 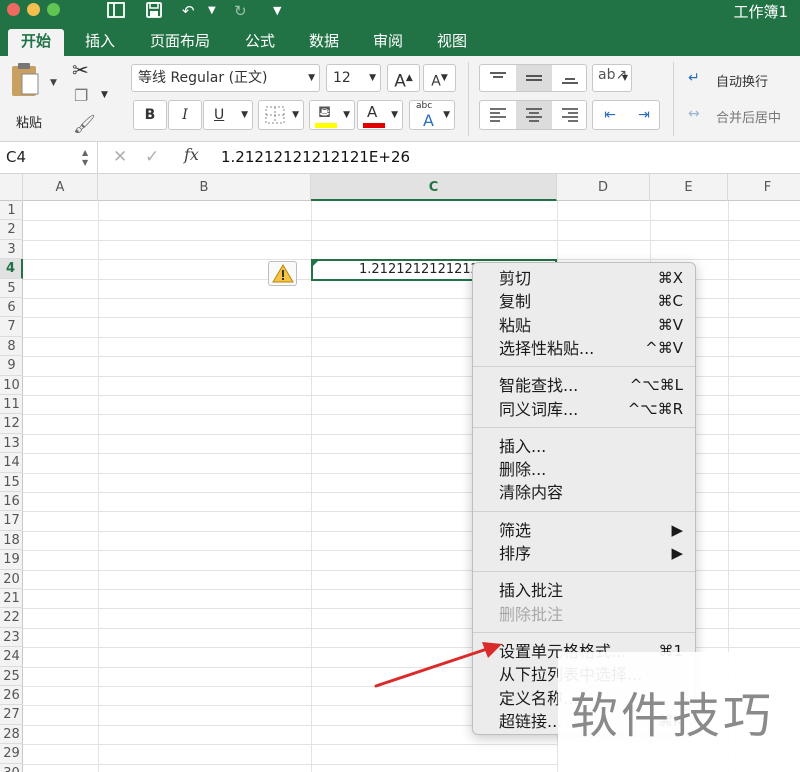 What do you see at coordinates (584, 553) in the screenshot?
I see `menu-item-sort: 排序 ▶` at bounding box center [584, 553].